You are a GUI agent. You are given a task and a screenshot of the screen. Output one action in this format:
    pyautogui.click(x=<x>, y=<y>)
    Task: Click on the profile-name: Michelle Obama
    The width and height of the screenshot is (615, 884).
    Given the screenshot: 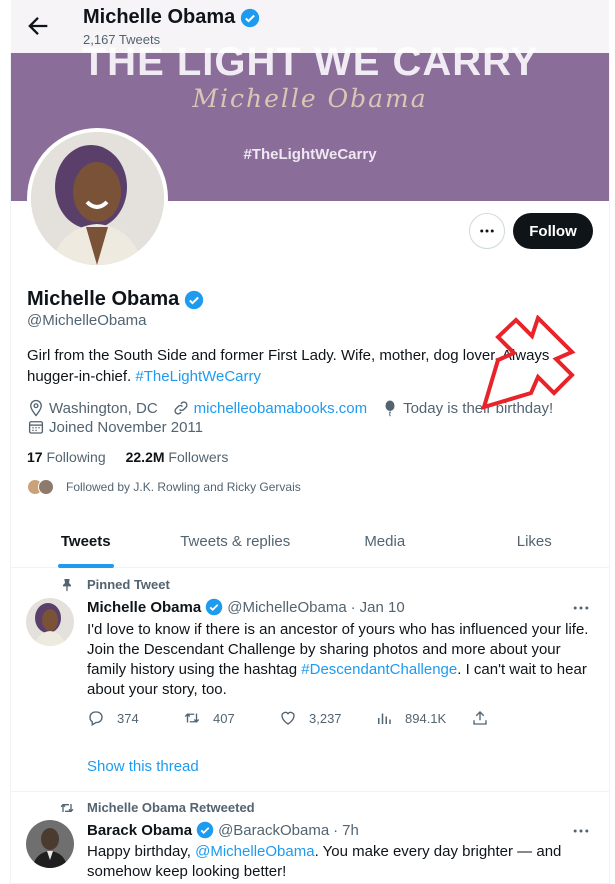 What is the action you would take?
    pyautogui.click(x=115, y=299)
    